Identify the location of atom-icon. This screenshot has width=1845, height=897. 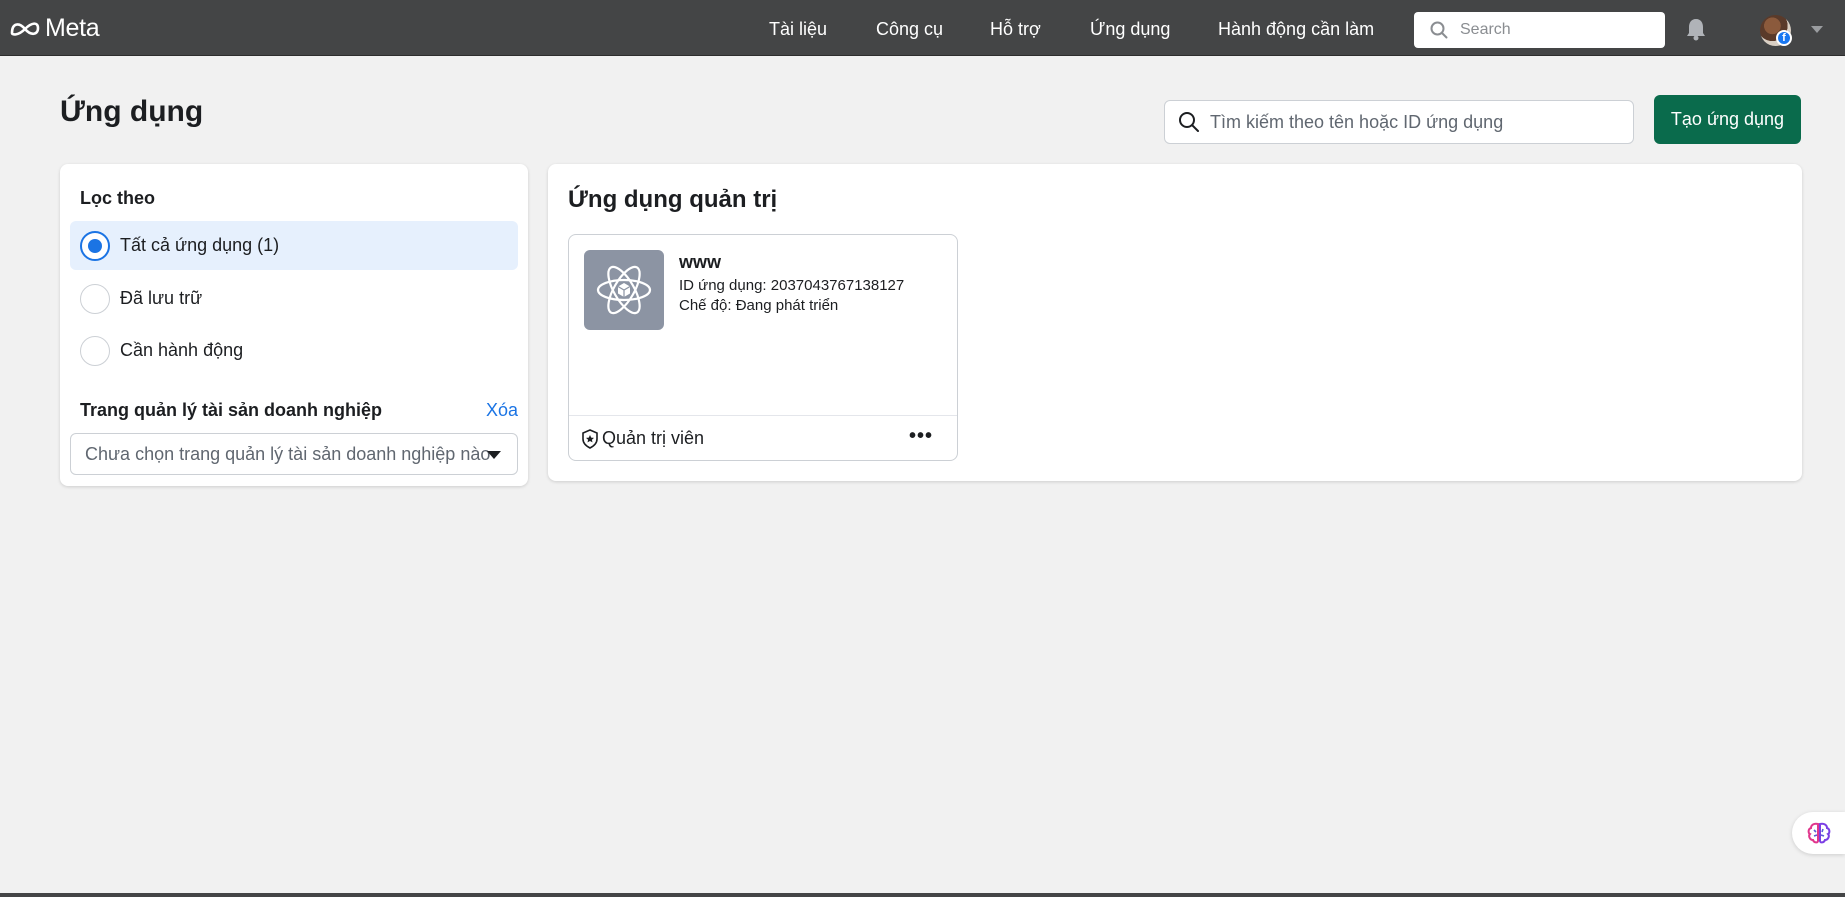
(624, 290).